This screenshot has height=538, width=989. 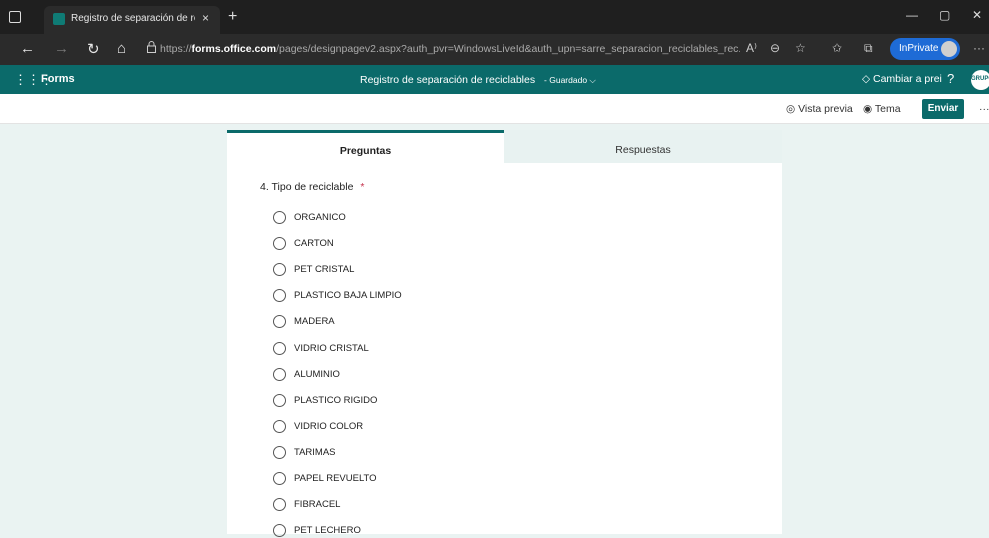 What do you see at coordinates (912, 15) in the screenshot?
I see `minimize-icon: —` at bounding box center [912, 15].